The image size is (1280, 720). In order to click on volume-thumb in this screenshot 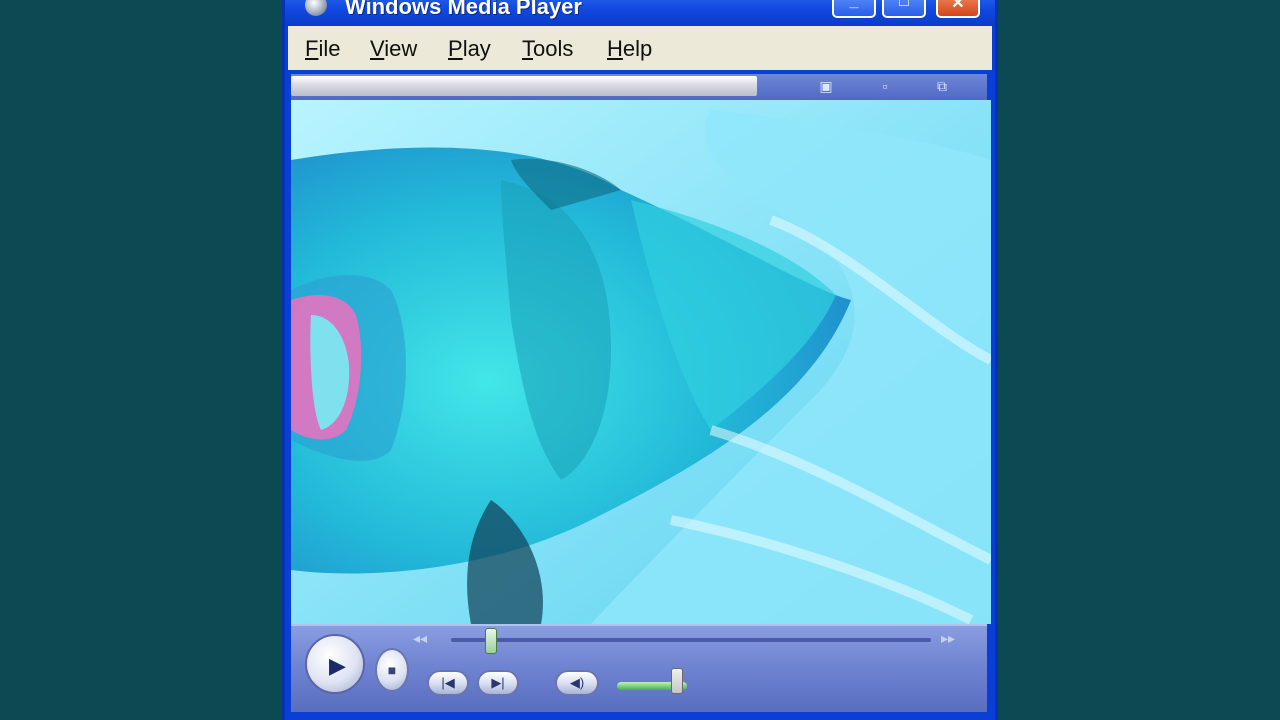, I will do `click(677, 681)`.